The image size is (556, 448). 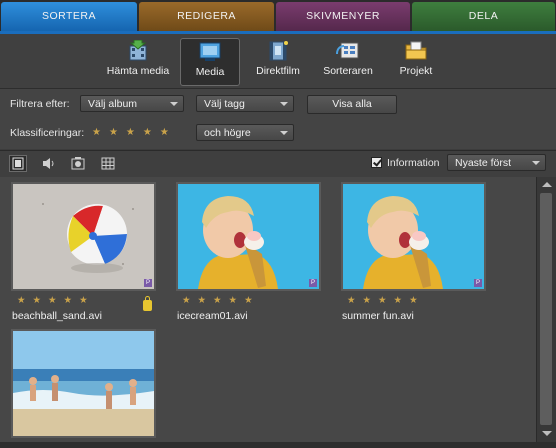 I want to click on tab-sortera: SORTERA, so click(x=69, y=16).